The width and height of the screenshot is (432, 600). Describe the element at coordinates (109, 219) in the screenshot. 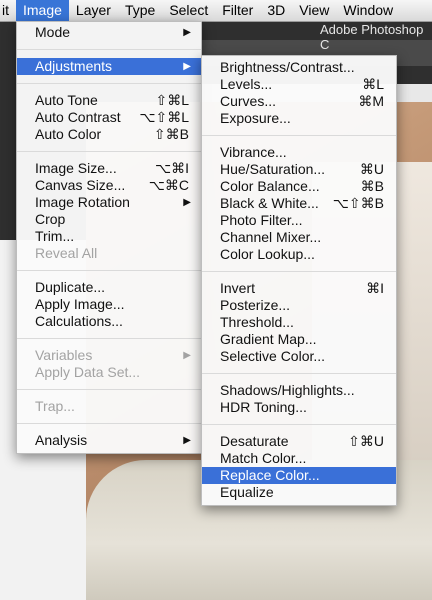

I see `menu-item-crop: Crop` at that location.